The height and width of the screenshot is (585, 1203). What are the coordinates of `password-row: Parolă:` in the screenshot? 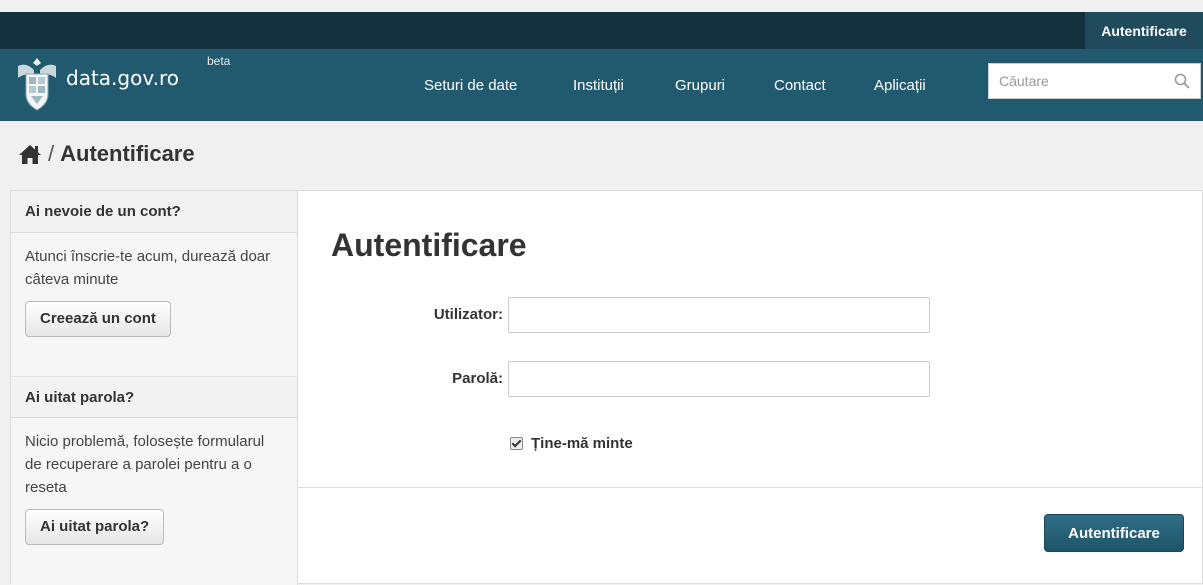 It's located at (618, 379).